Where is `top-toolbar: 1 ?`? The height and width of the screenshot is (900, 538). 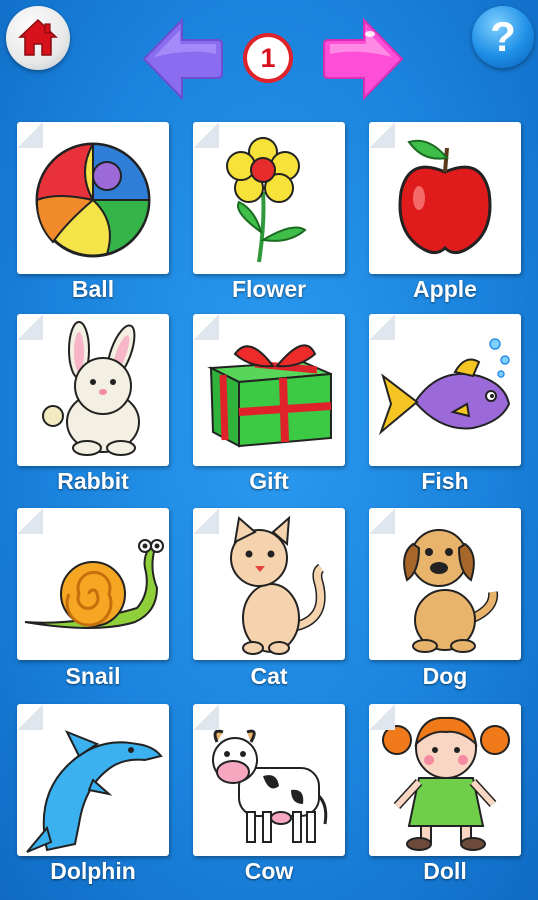
top-toolbar: 1 ? is located at coordinates (269, 55).